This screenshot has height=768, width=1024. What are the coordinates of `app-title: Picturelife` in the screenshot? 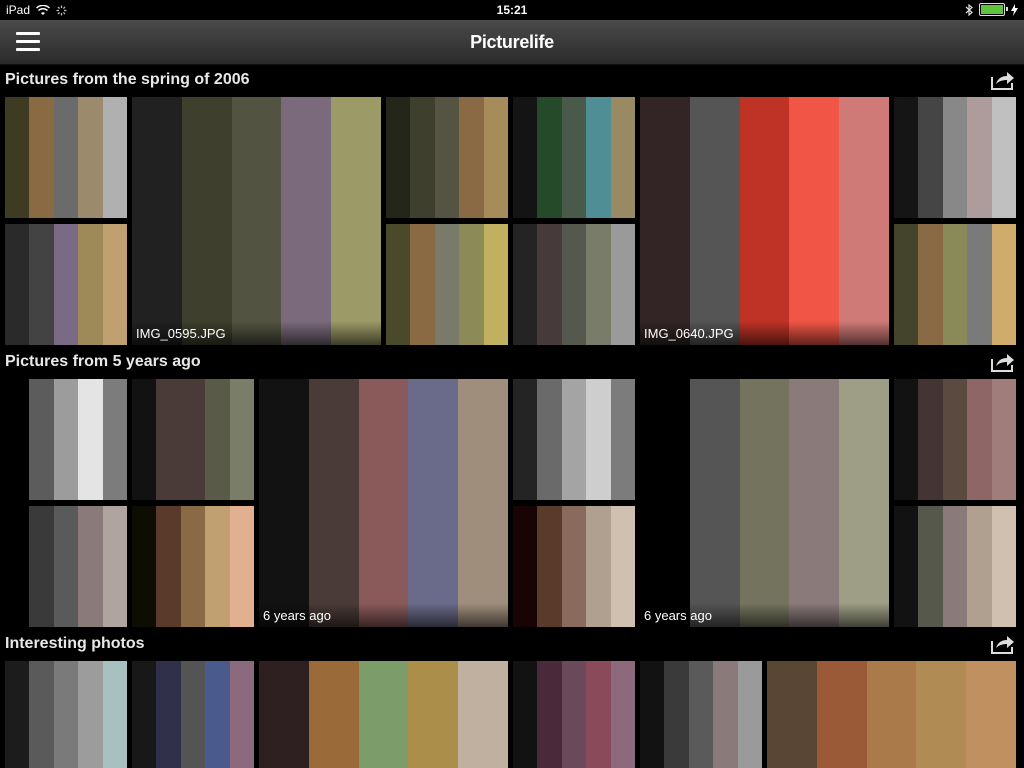 It's located at (512, 42).